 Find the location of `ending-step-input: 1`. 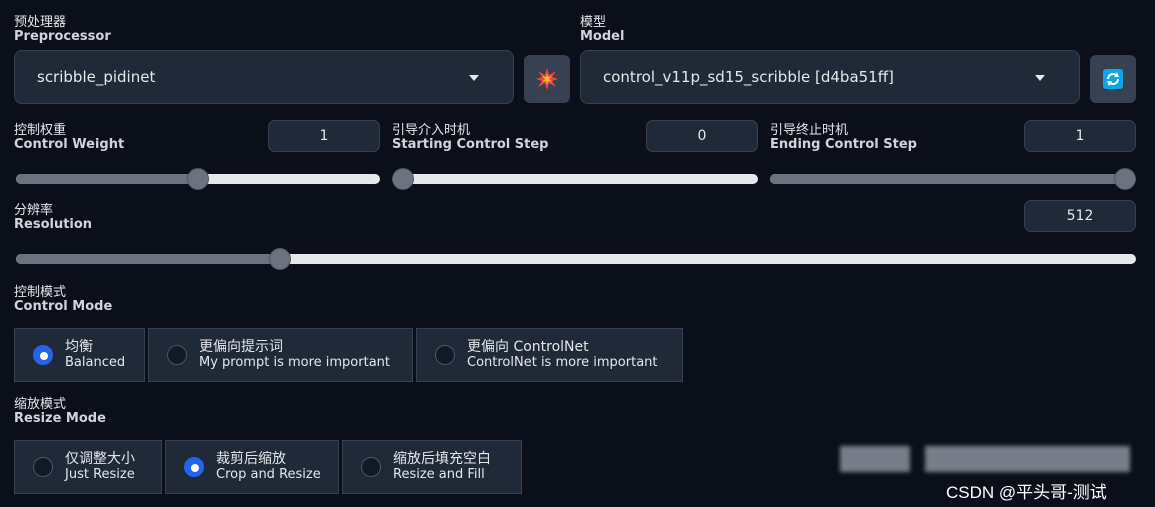

ending-step-input: 1 is located at coordinates (1080, 136).